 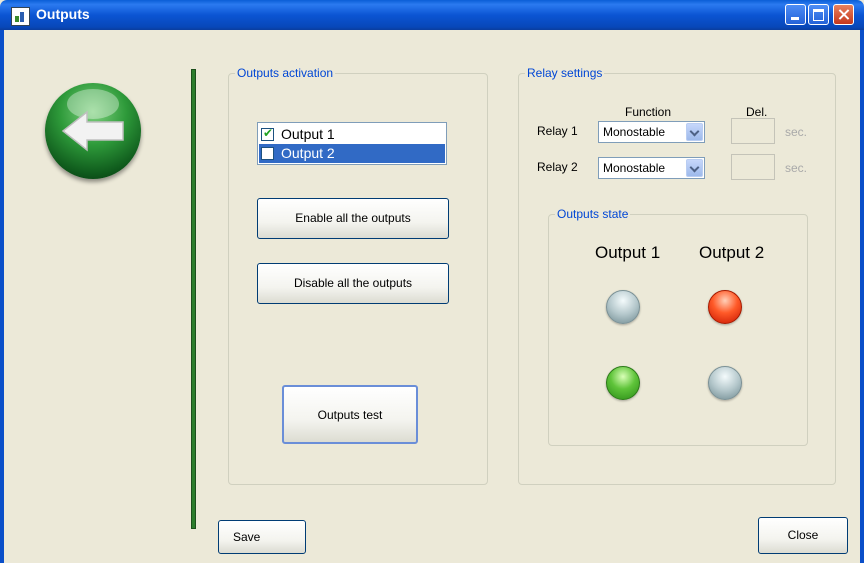 What do you see at coordinates (593, 214) in the screenshot?
I see `outputs-state-legend: Outputs state` at bounding box center [593, 214].